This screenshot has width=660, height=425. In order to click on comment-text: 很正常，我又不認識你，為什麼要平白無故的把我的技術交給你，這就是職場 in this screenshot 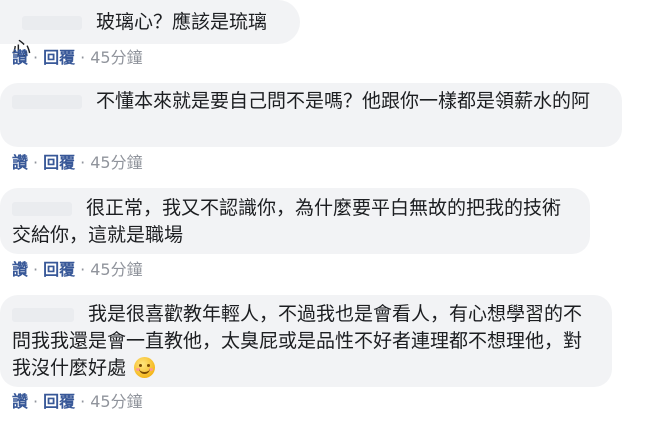, I will do `click(287, 221)`.